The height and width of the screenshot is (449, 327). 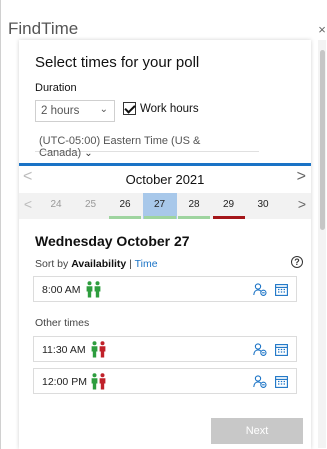 I want to click on duration-label: Duration, so click(x=56, y=88).